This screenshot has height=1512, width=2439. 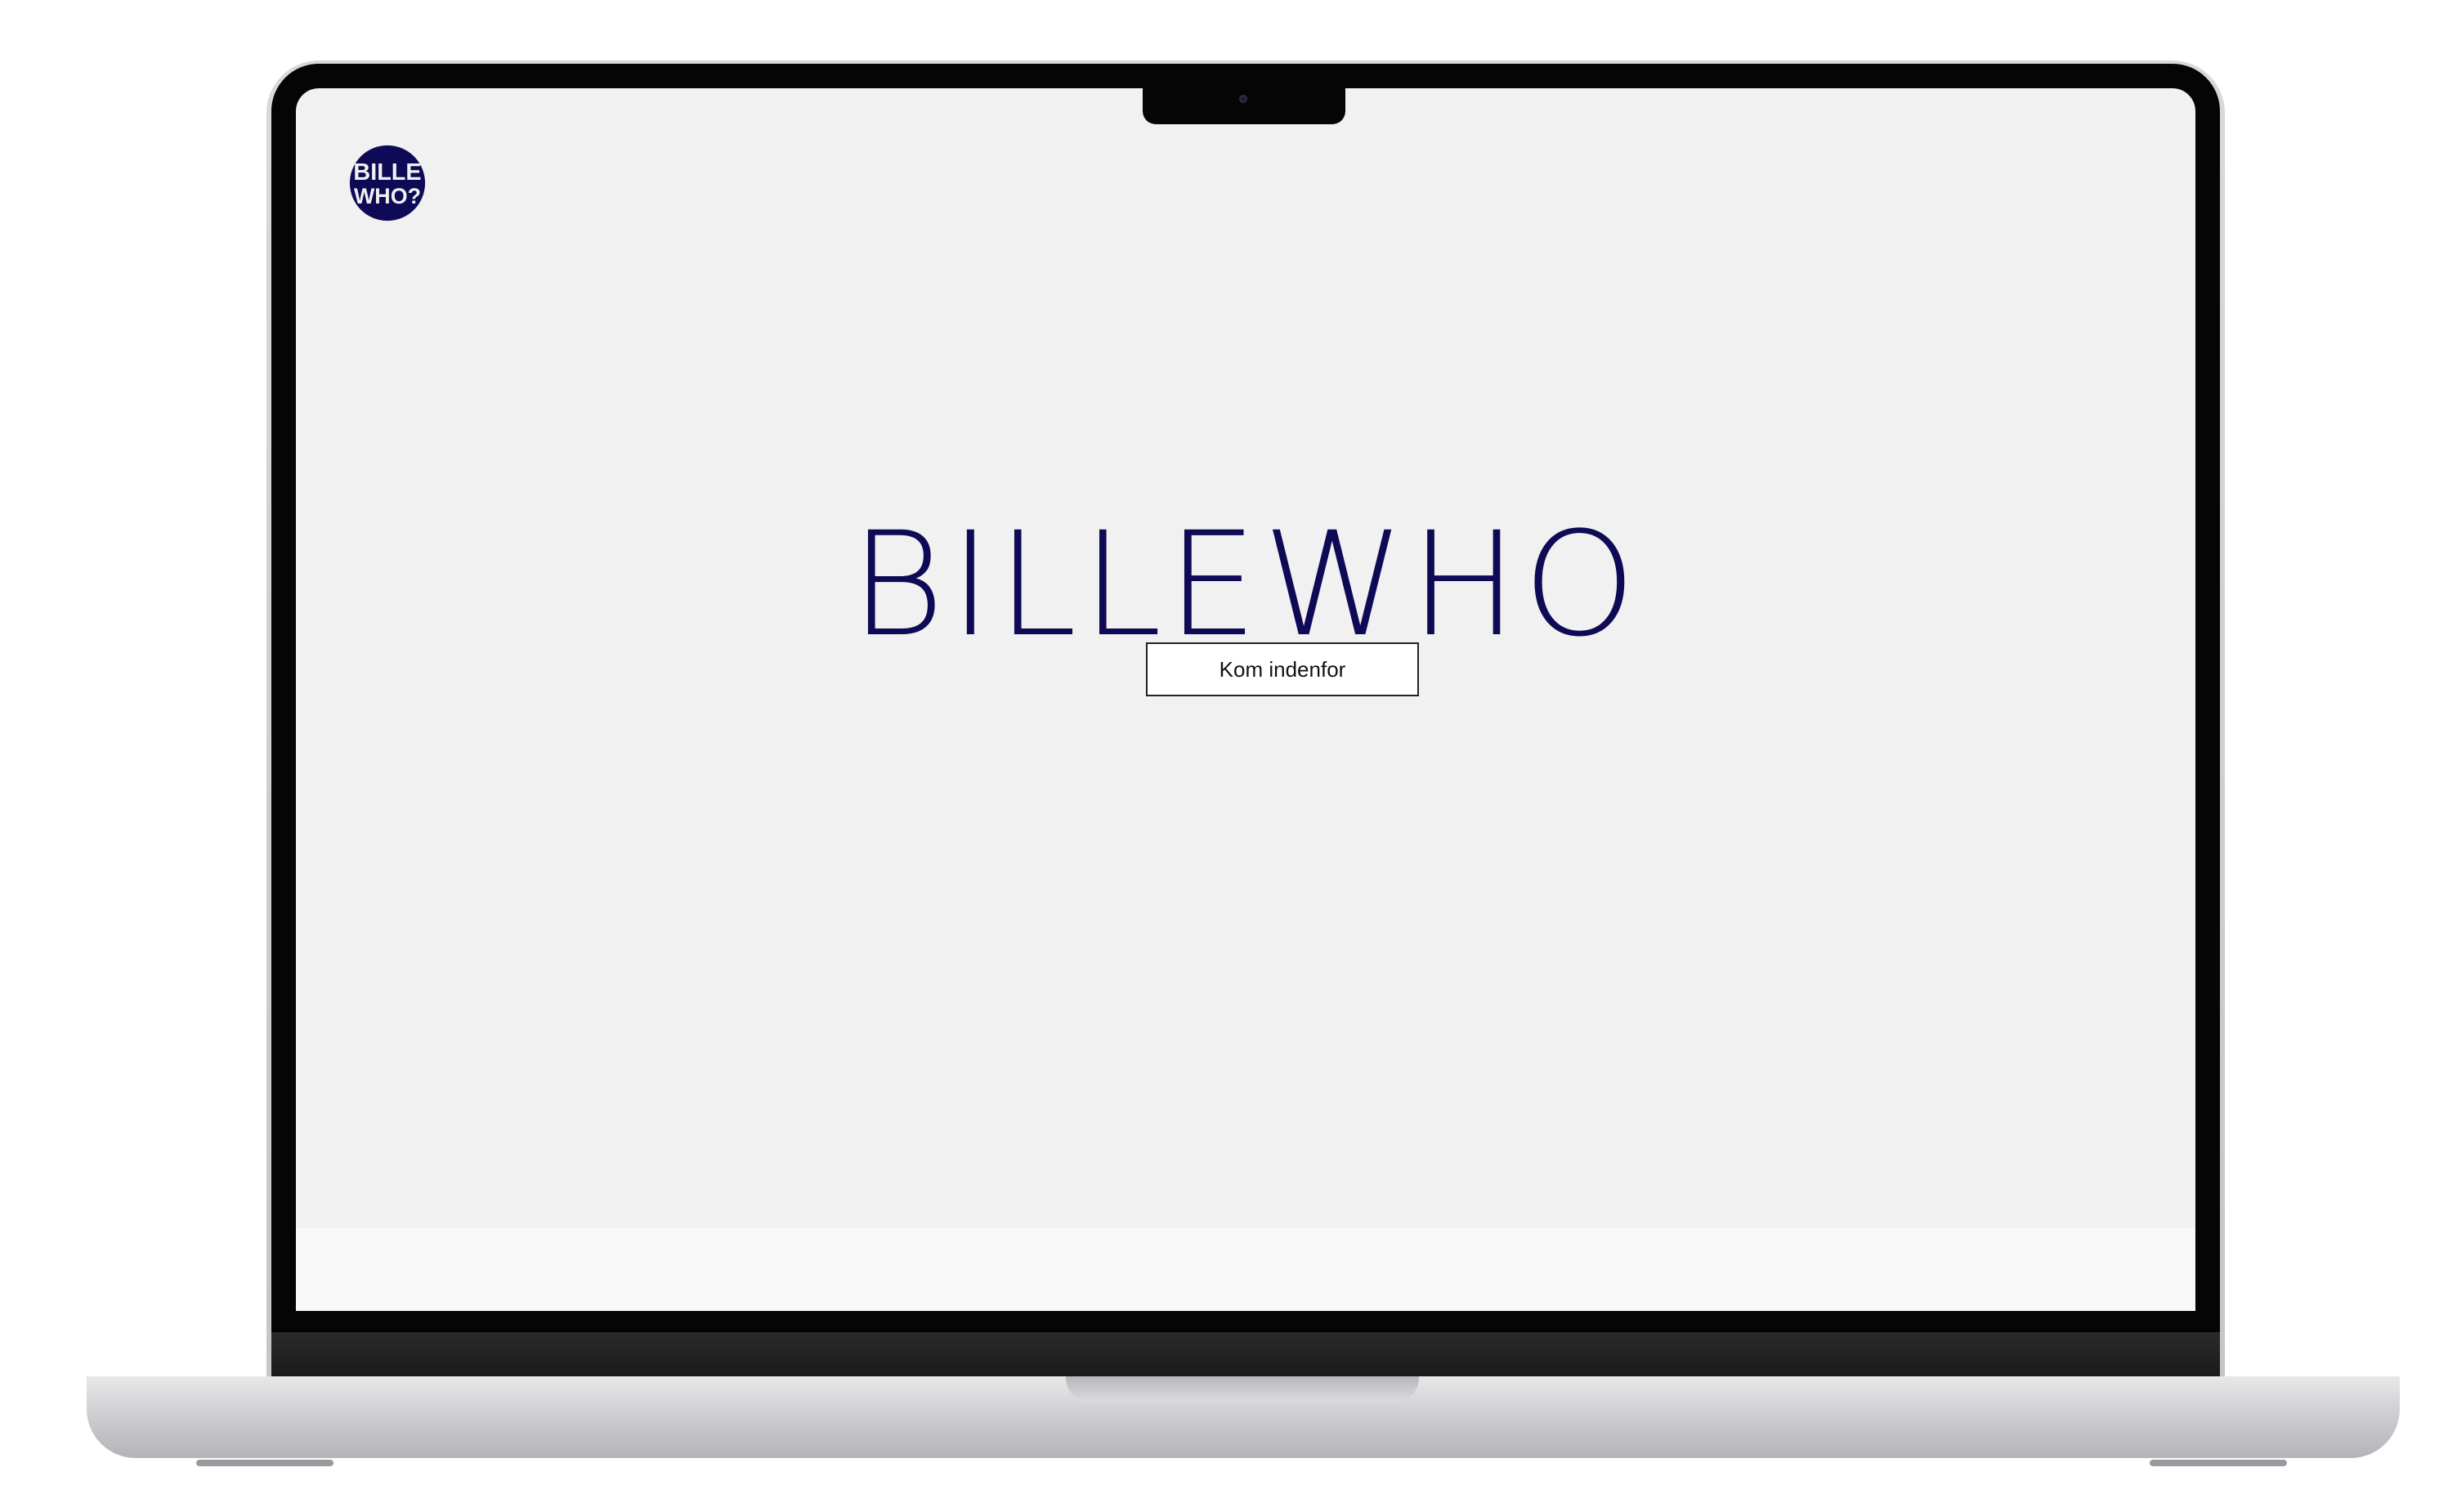 I want to click on hero-title: BILLEWHO, so click(x=1245, y=585).